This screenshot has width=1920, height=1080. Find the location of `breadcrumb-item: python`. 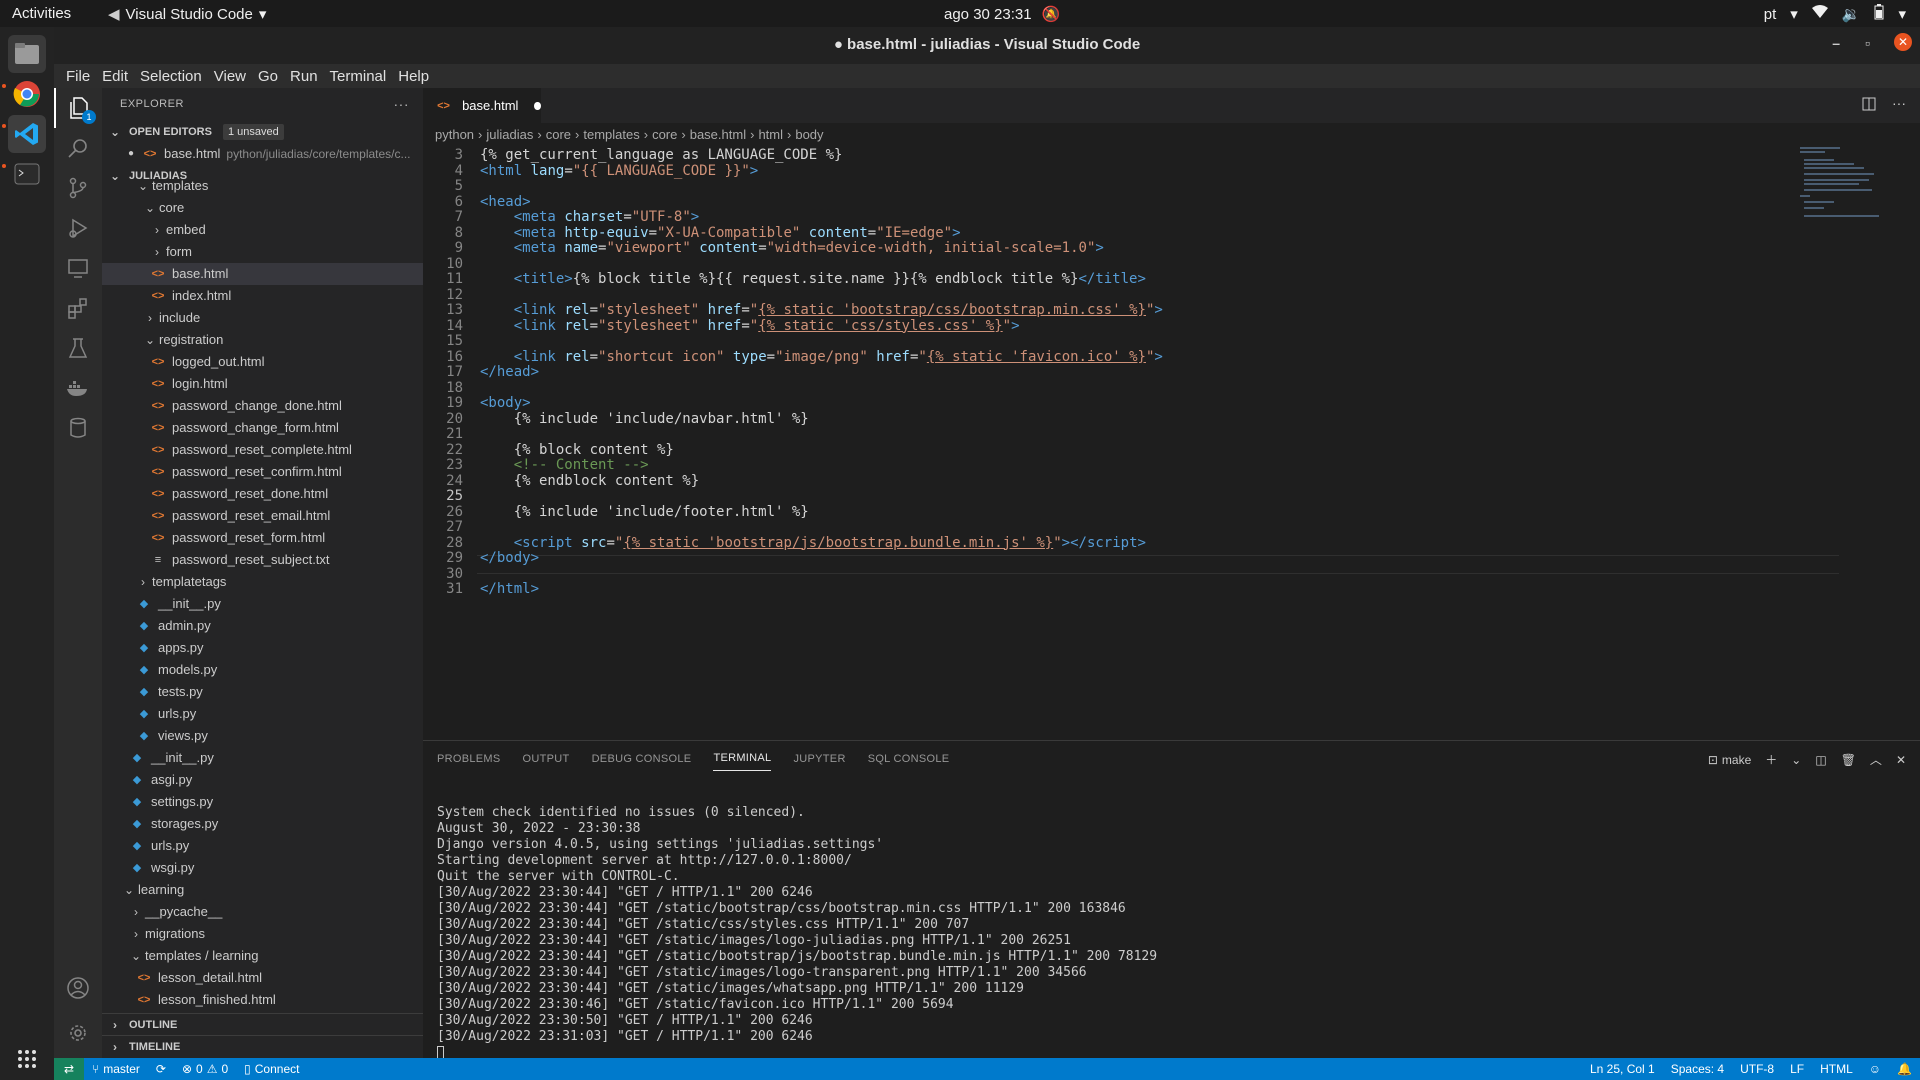

breadcrumb-item: python is located at coordinates (454, 134).